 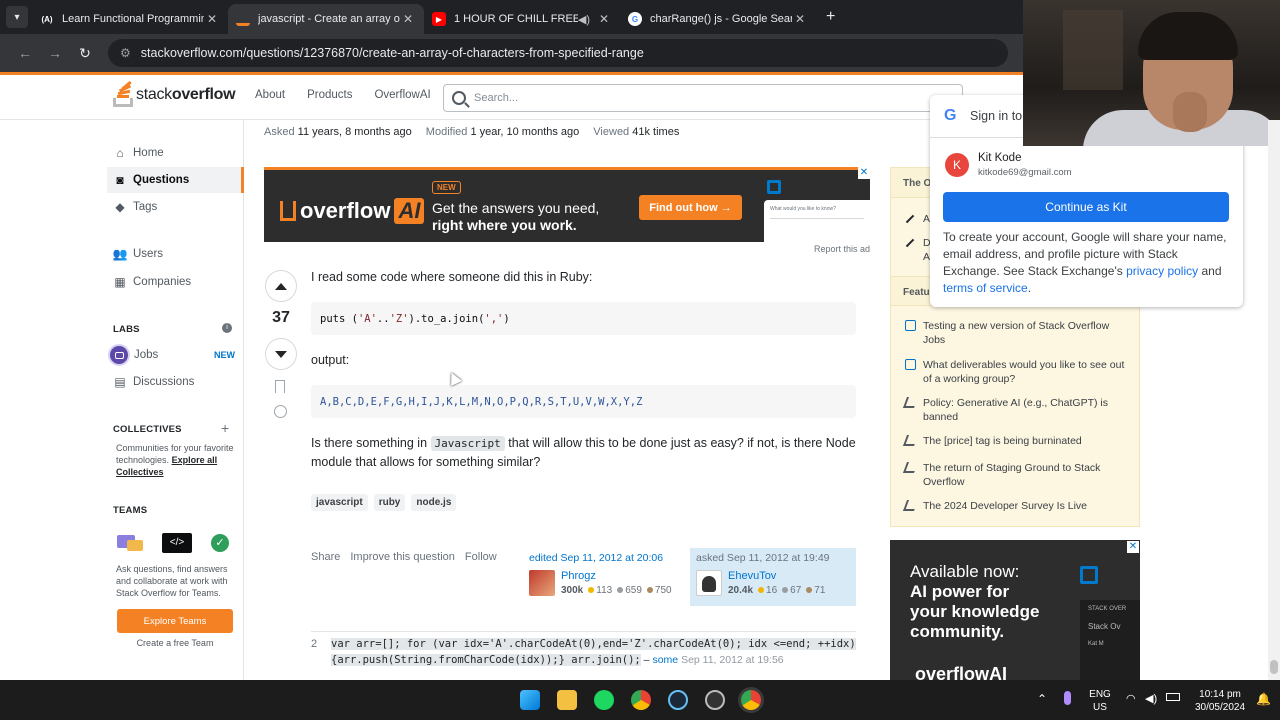 What do you see at coordinates (635, 19) in the screenshot?
I see `google-favicon-icon: G` at bounding box center [635, 19].